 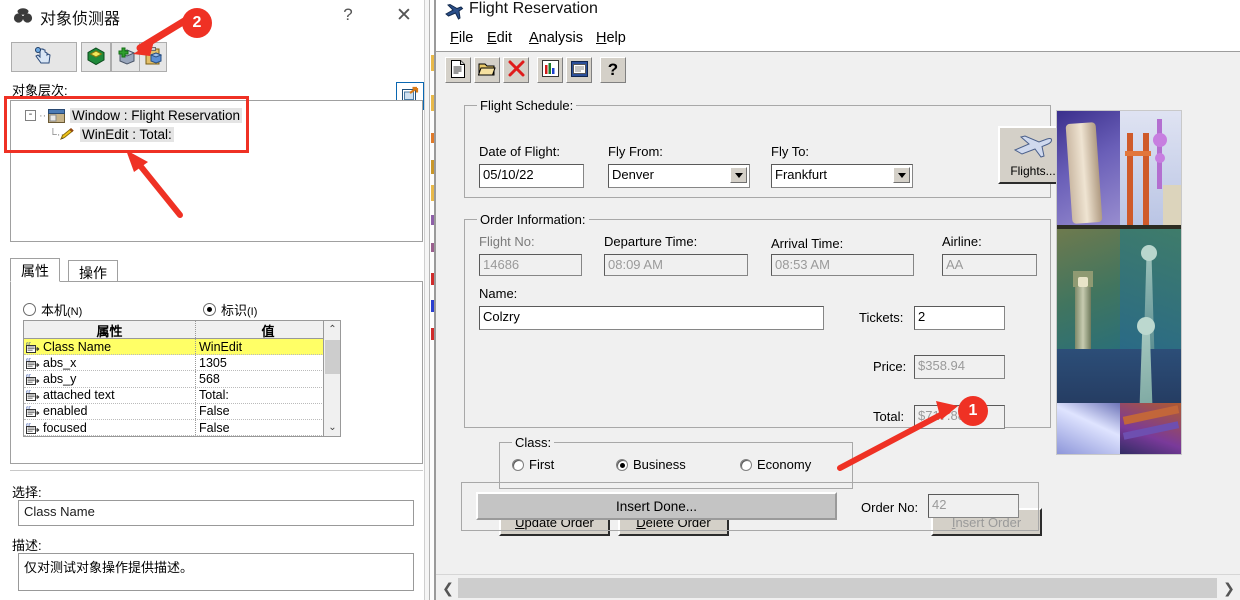 What do you see at coordinates (331, 378) in the screenshot?
I see `properties-table-scrollbar: ⌃ ⌄` at bounding box center [331, 378].